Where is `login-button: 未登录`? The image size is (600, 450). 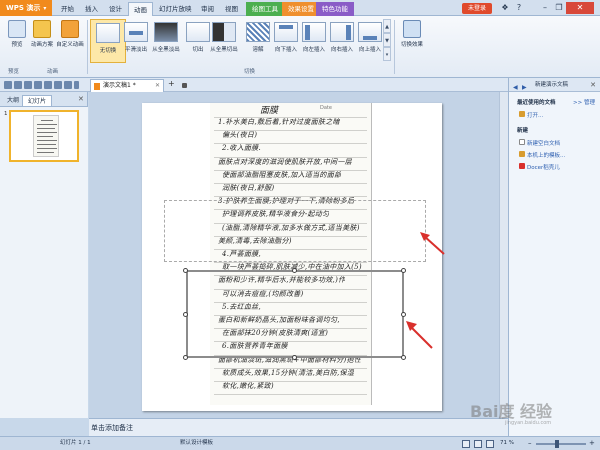 login-button: 未登录 is located at coordinates (477, 8).